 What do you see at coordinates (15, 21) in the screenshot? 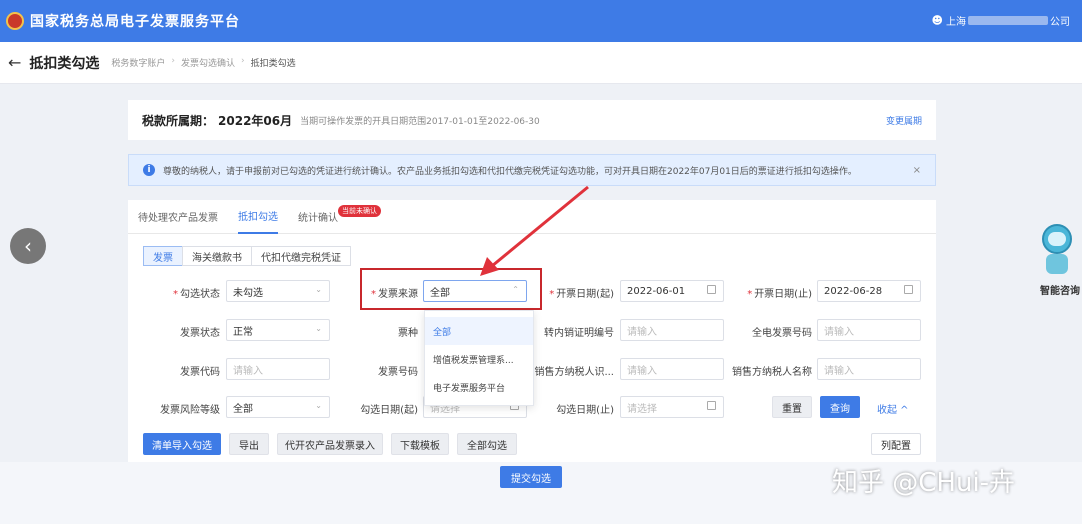
I see `tax-emblem-icon` at bounding box center [15, 21].